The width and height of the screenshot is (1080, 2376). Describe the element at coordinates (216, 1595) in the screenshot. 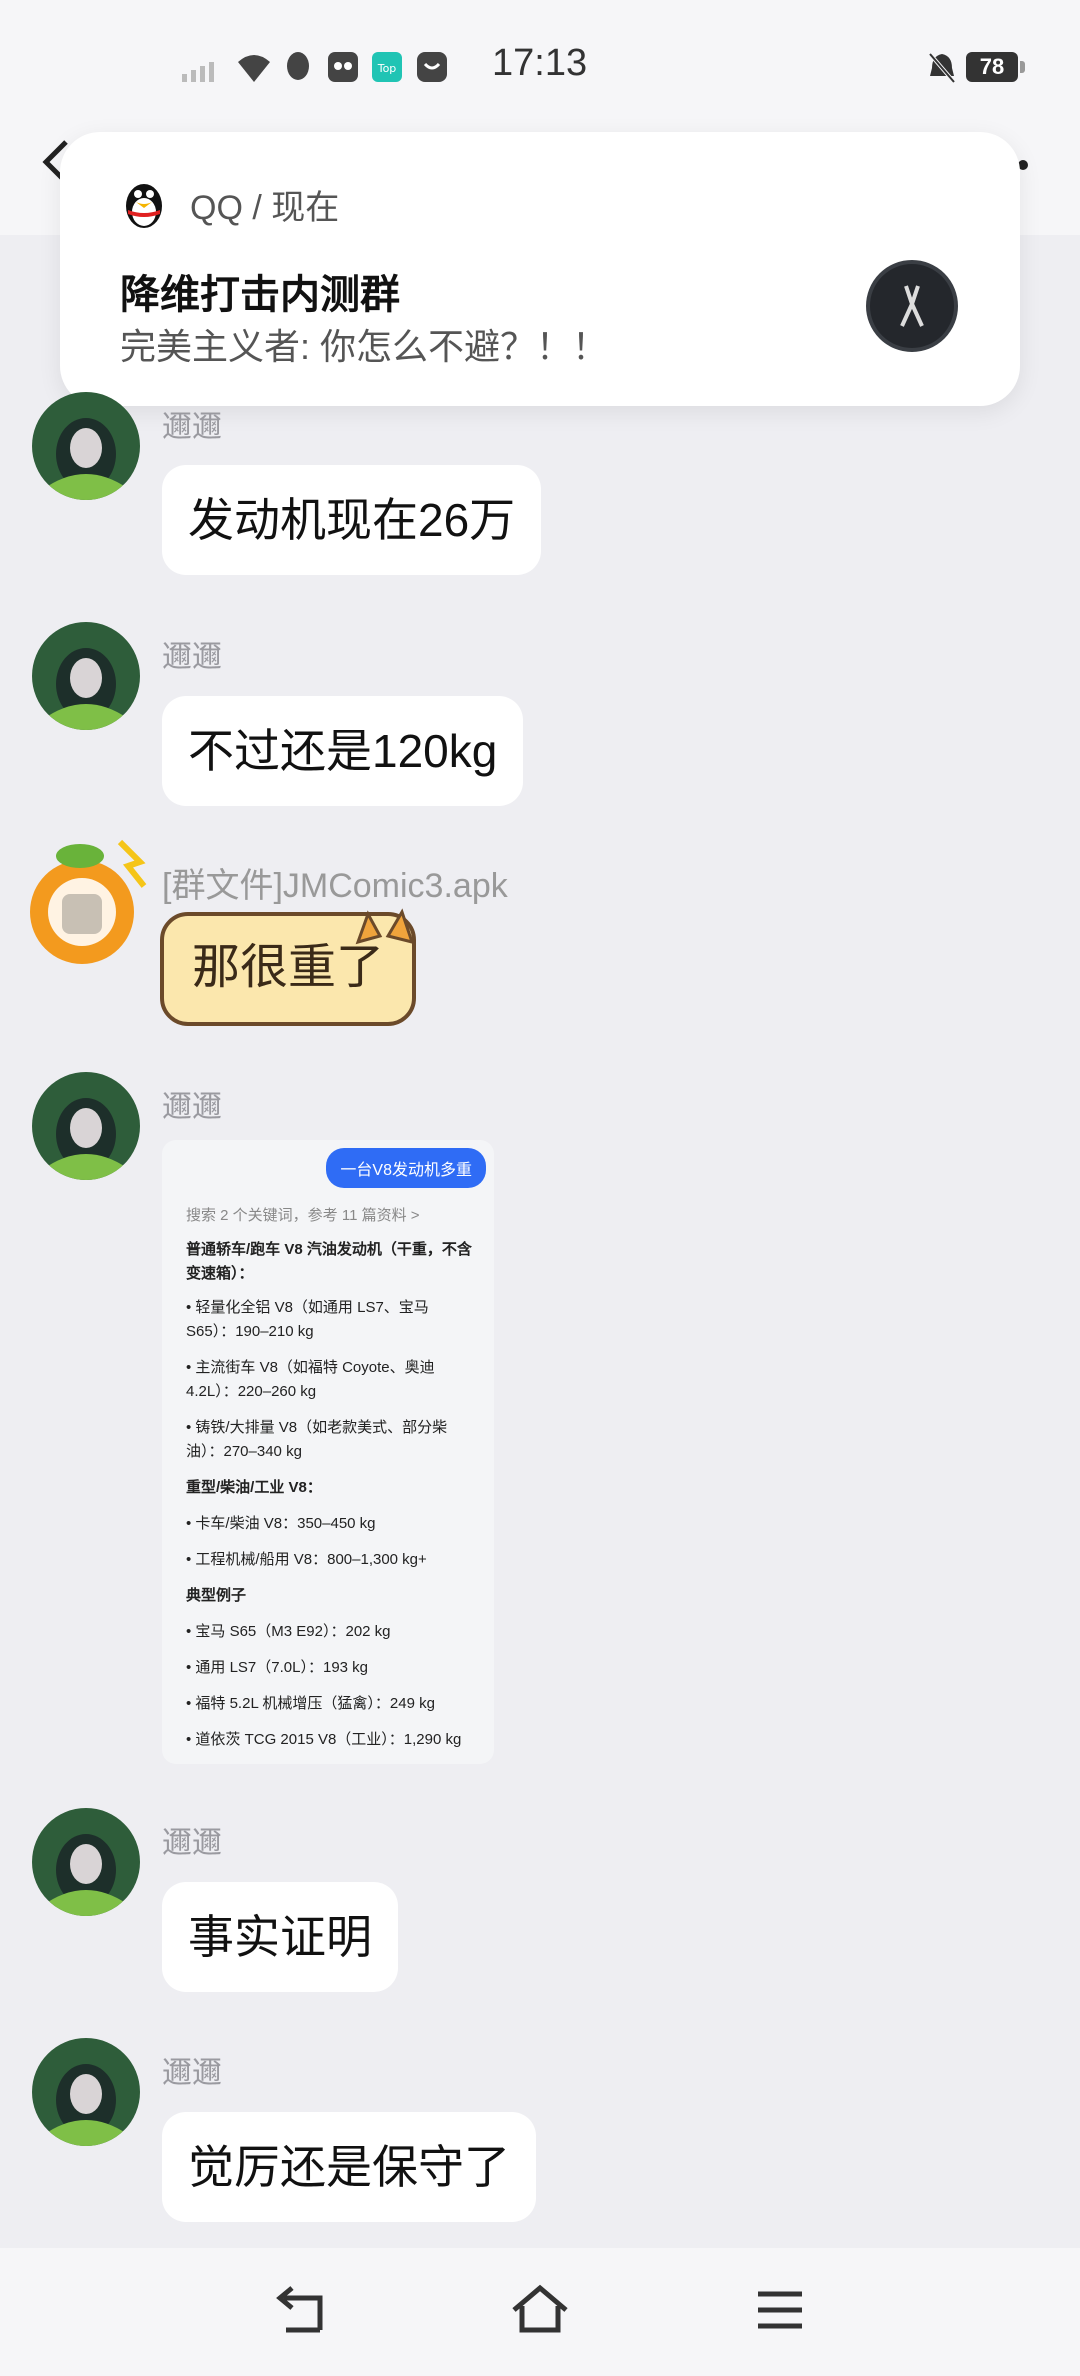

I see `image-text-line: 典型例子` at that location.